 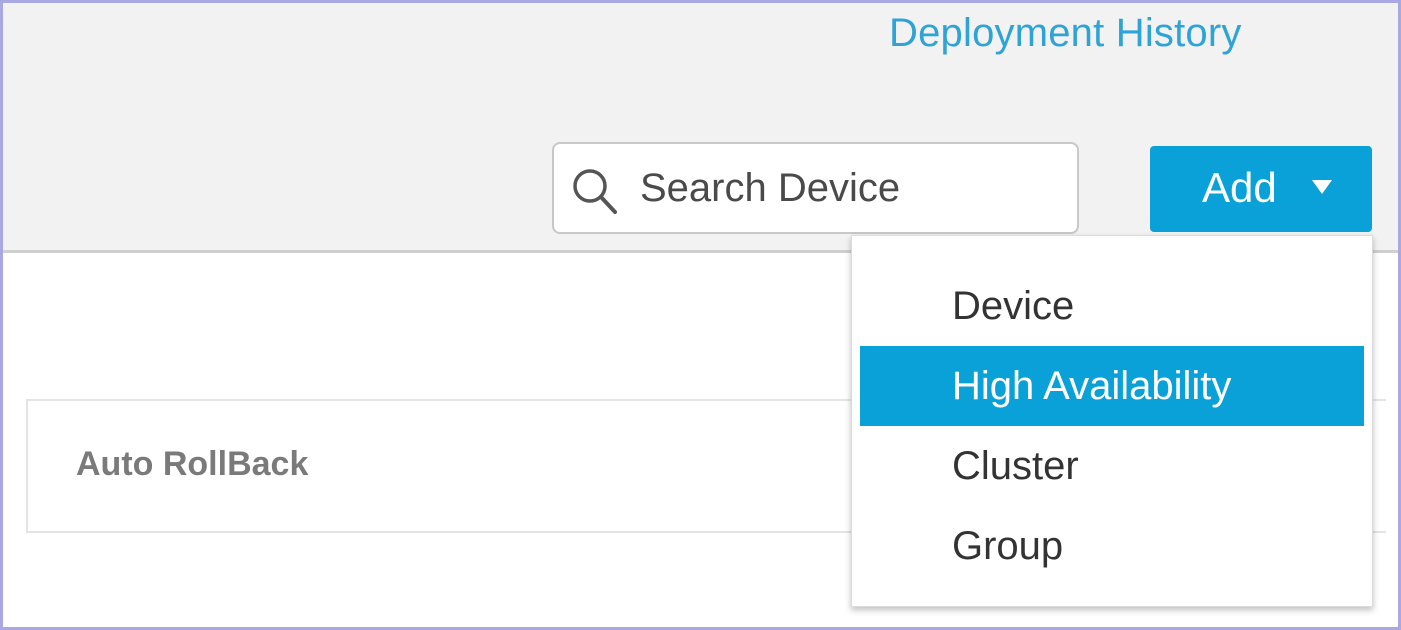 What do you see at coordinates (192, 464) in the screenshot?
I see `column-header-auto-rollback: Auto RollBack` at bounding box center [192, 464].